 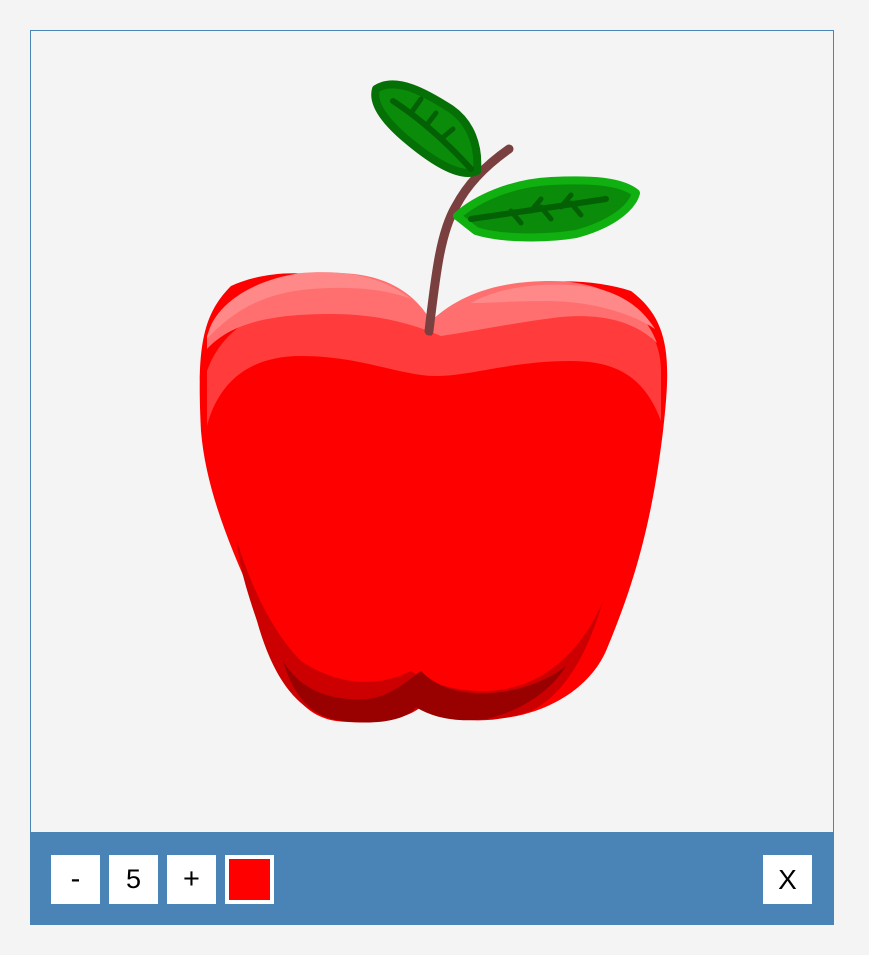 What do you see at coordinates (75, 879) in the screenshot?
I see `decrease-brush-size-button: -` at bounding box center [75, 879].